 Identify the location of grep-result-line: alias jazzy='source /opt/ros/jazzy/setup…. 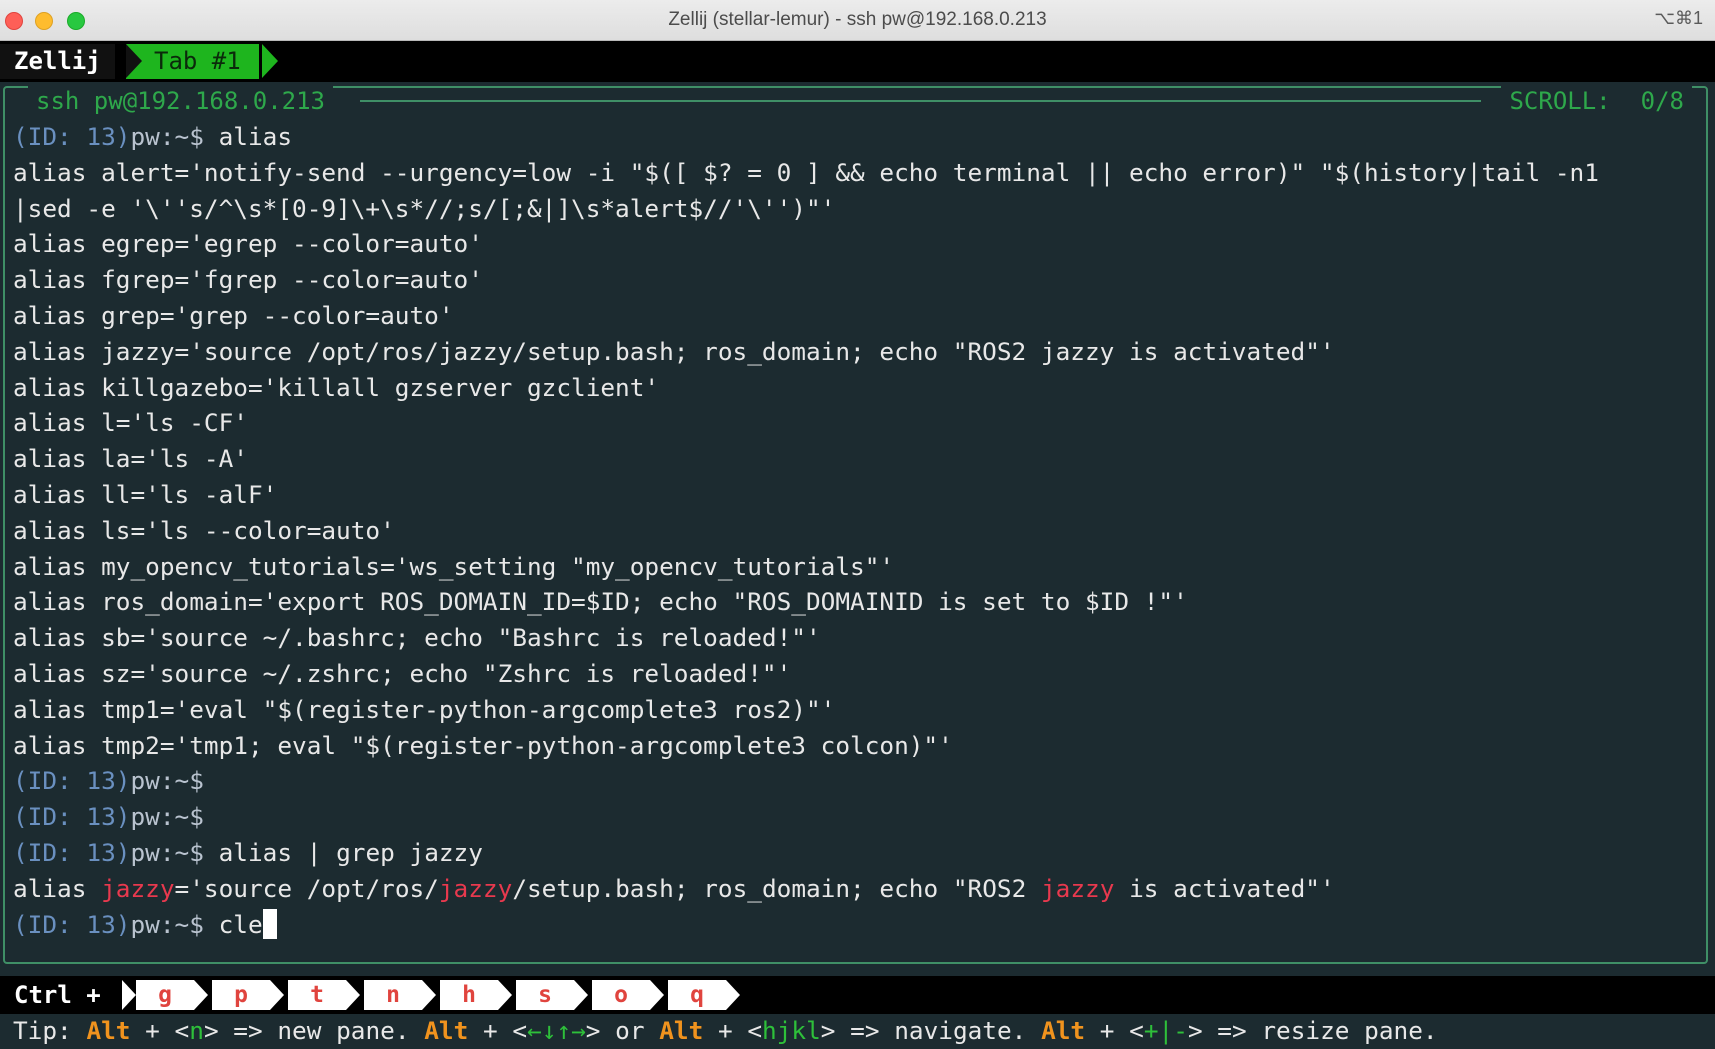
(858, 889).